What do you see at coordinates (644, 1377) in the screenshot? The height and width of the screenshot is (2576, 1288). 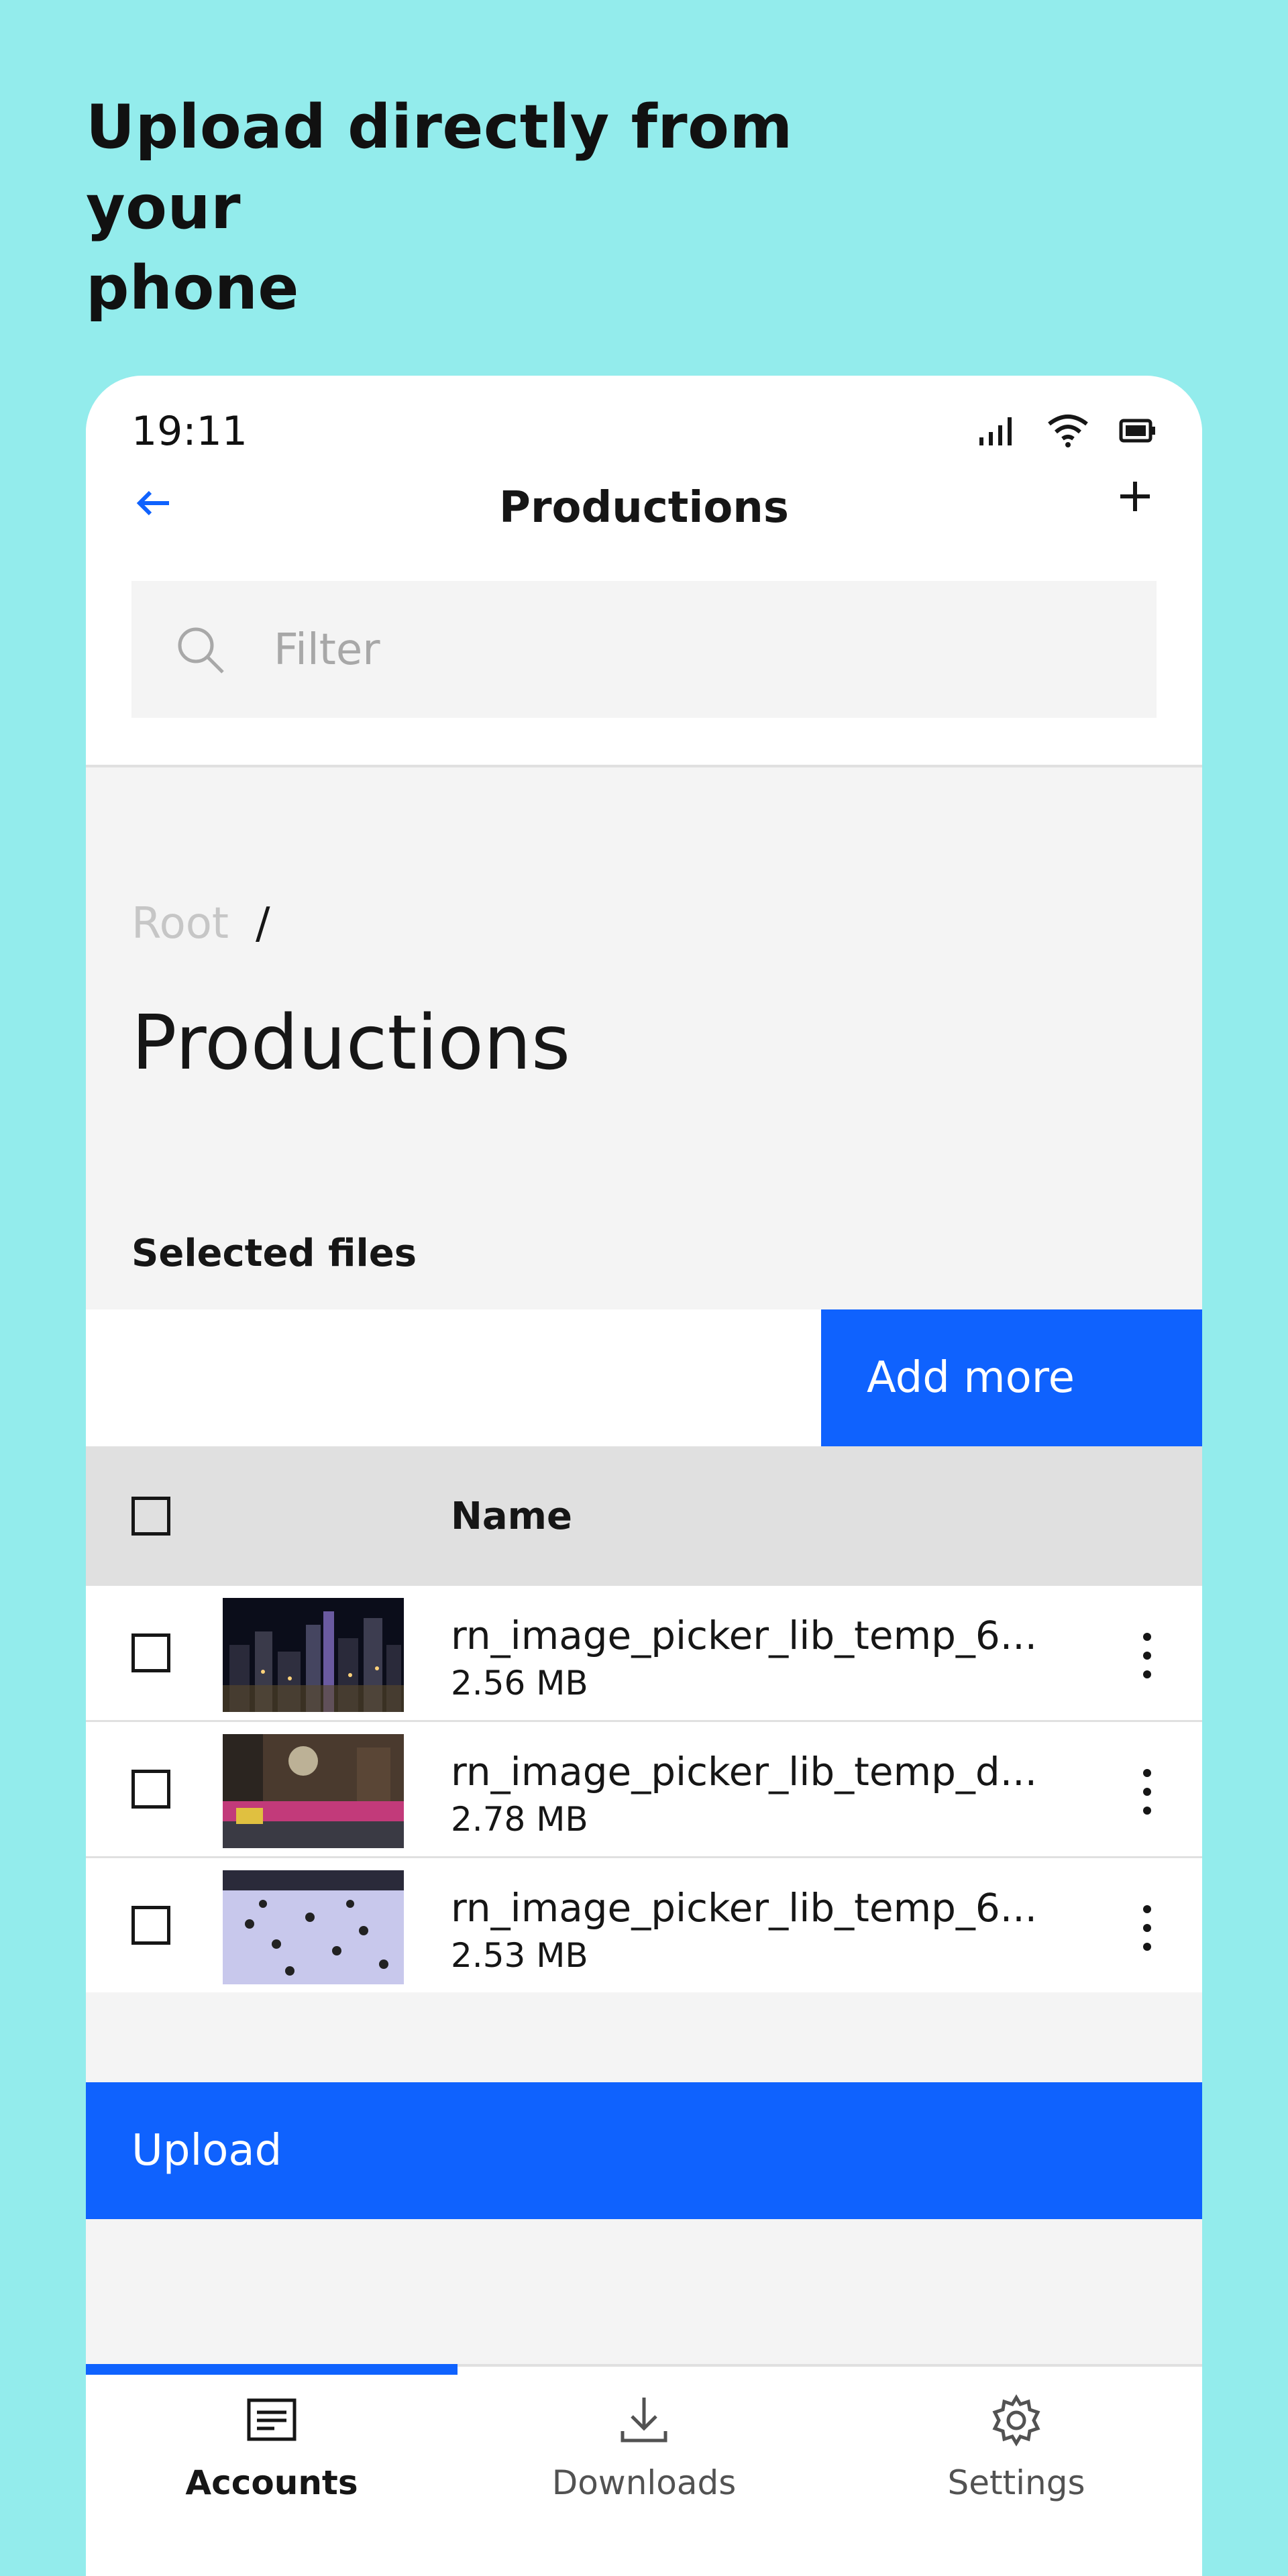 I see `add-more-row: Add more` at bounding box center [644, 1377].